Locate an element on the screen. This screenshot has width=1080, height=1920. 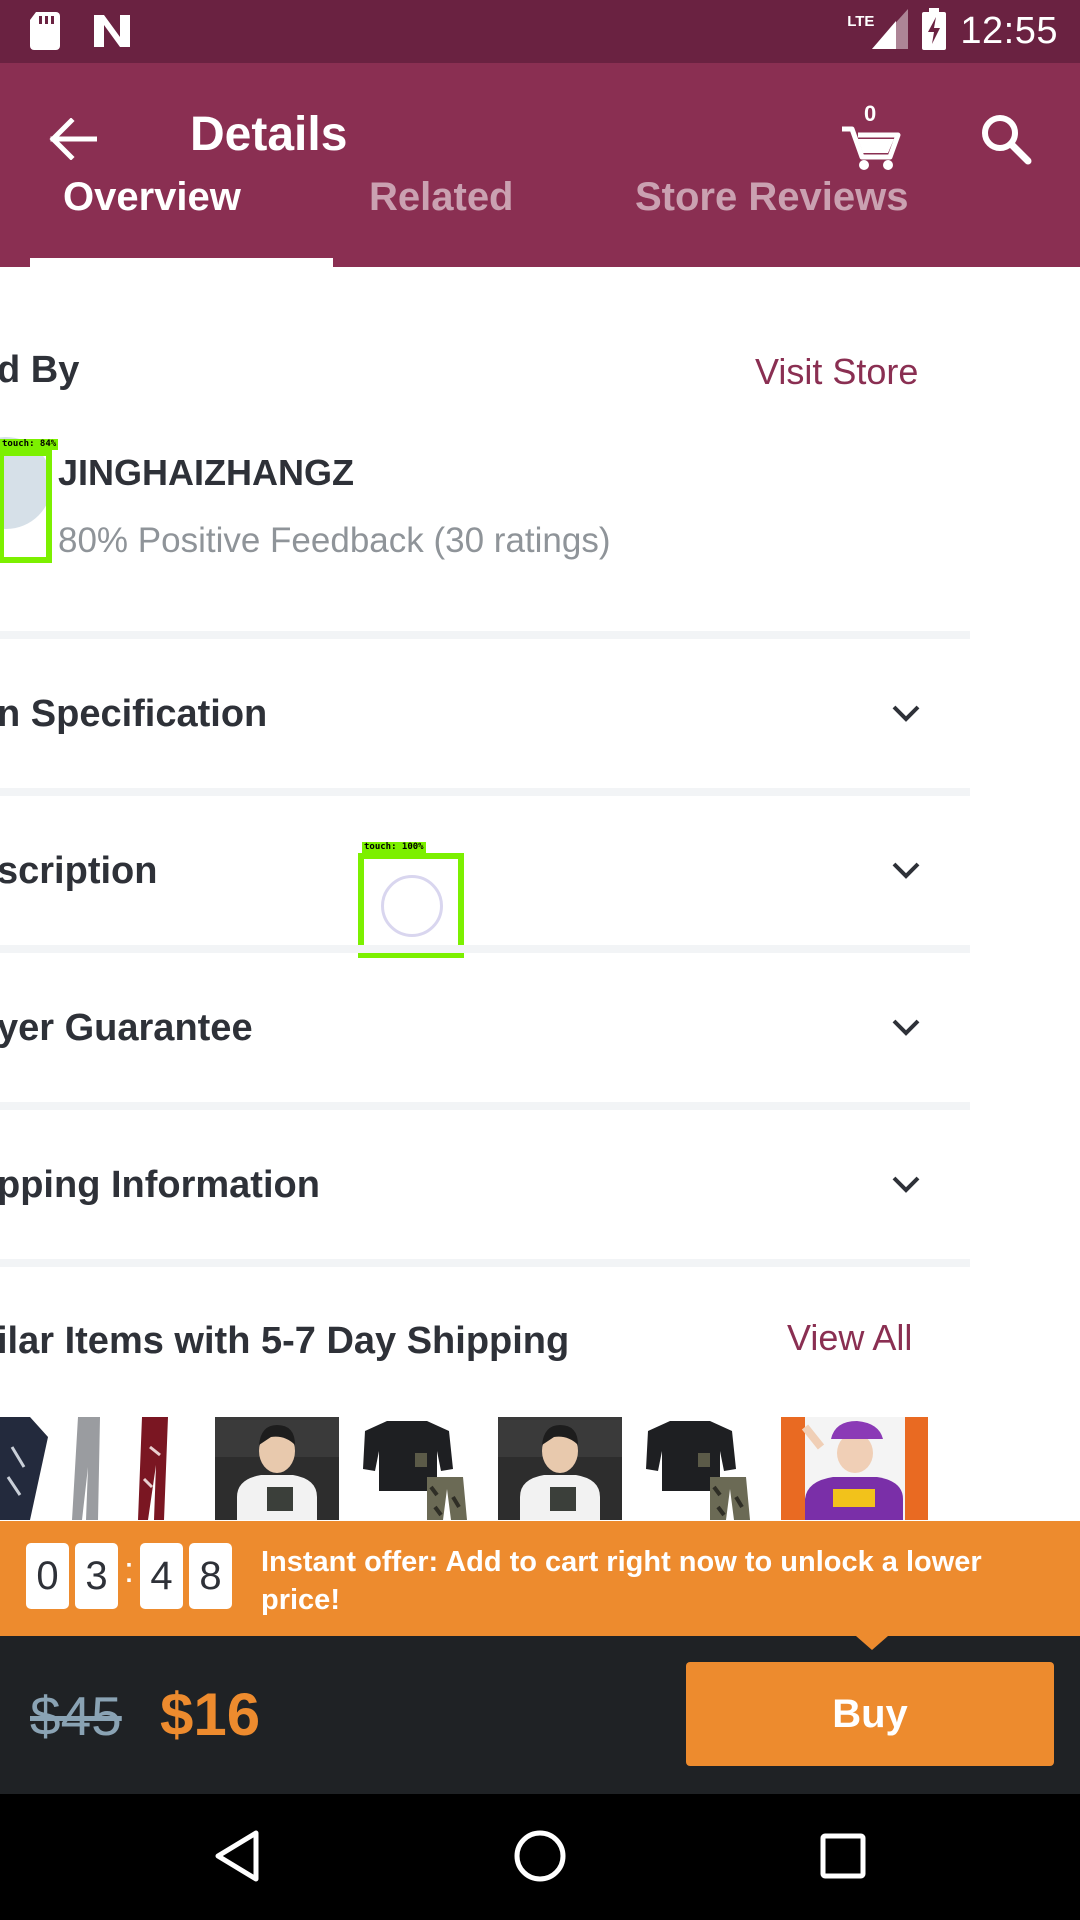
countdown-digit: 8 is located at coordinates (210, 1576).